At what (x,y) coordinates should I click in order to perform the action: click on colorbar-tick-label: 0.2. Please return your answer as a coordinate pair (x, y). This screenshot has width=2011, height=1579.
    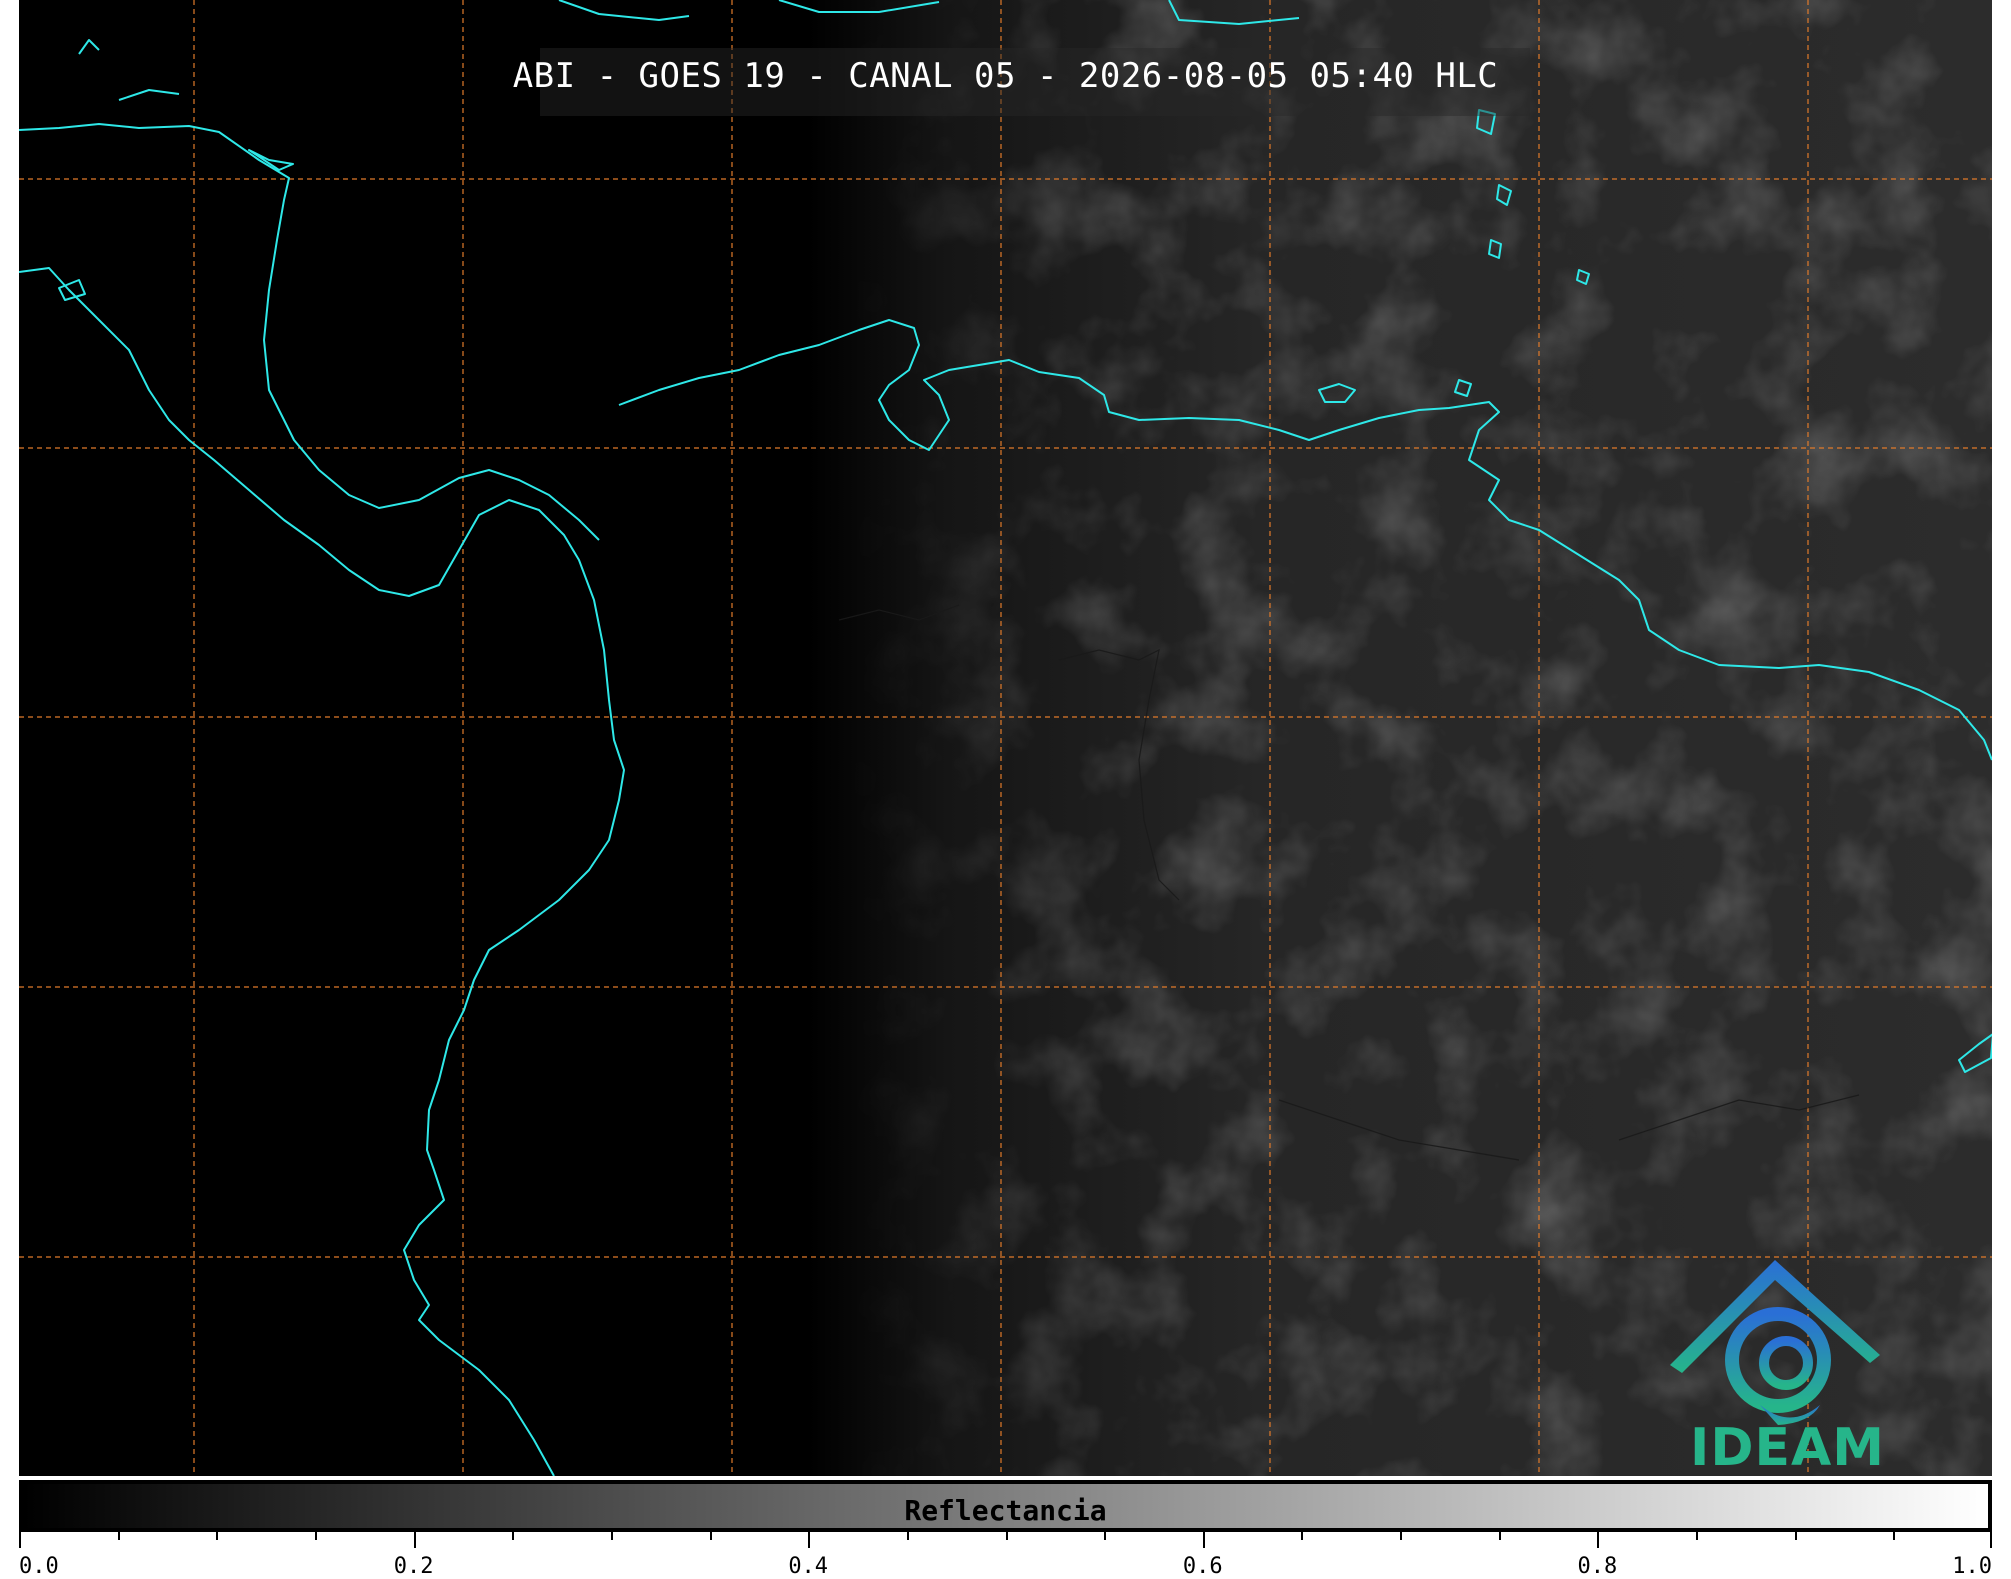
    Looking at the image, I should click on (413, 1566).